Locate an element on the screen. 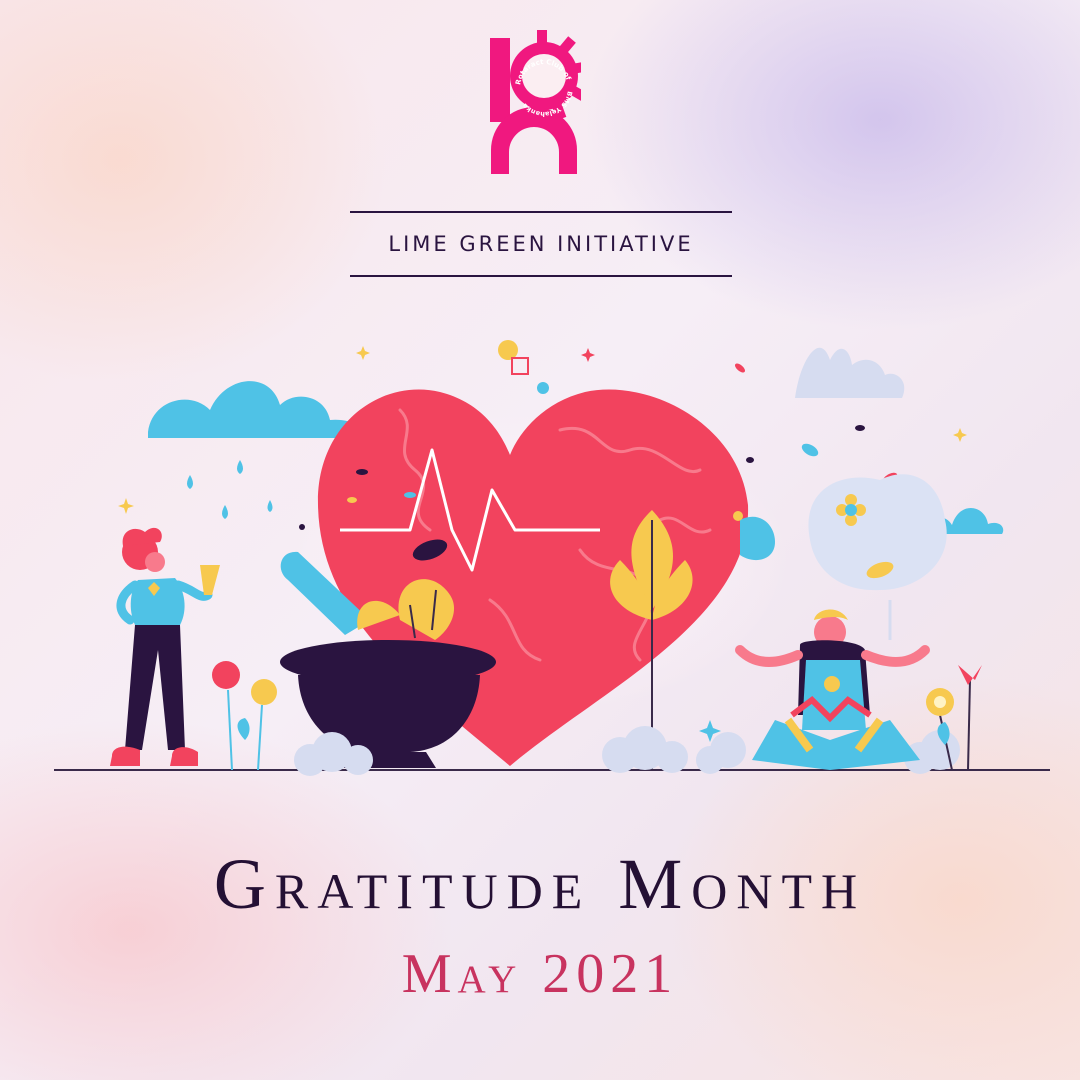 The width and height of the screenshot is (1080, 1080). standing-woman is located at coordinates (165, 646).